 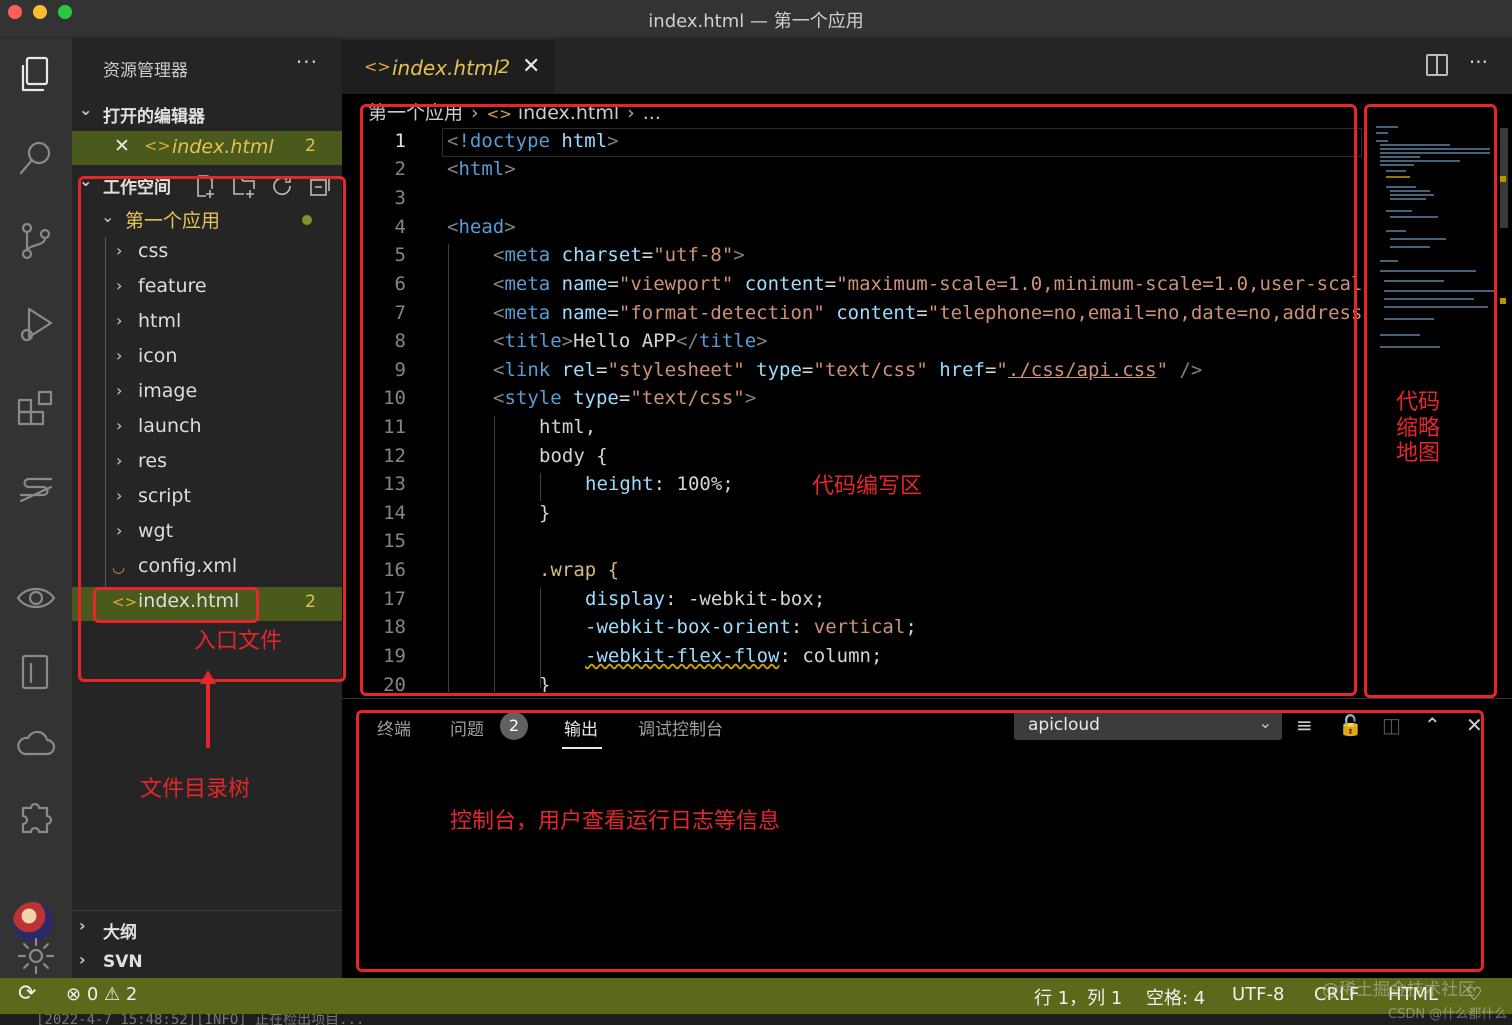 I want to click on explorer-title: 资源管理器, so click(x=145, y=71).